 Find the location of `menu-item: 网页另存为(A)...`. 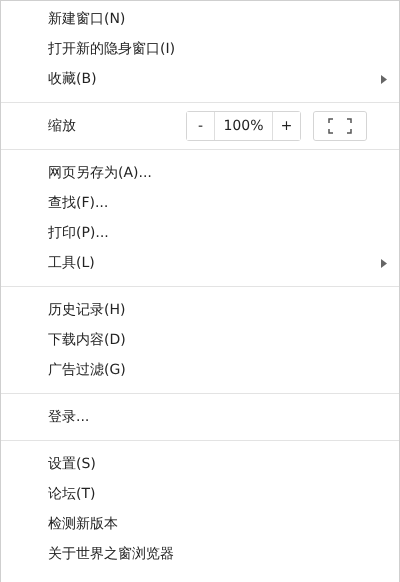

menu-item: 网页另存为(A)... is located at coordinates (200, 173).